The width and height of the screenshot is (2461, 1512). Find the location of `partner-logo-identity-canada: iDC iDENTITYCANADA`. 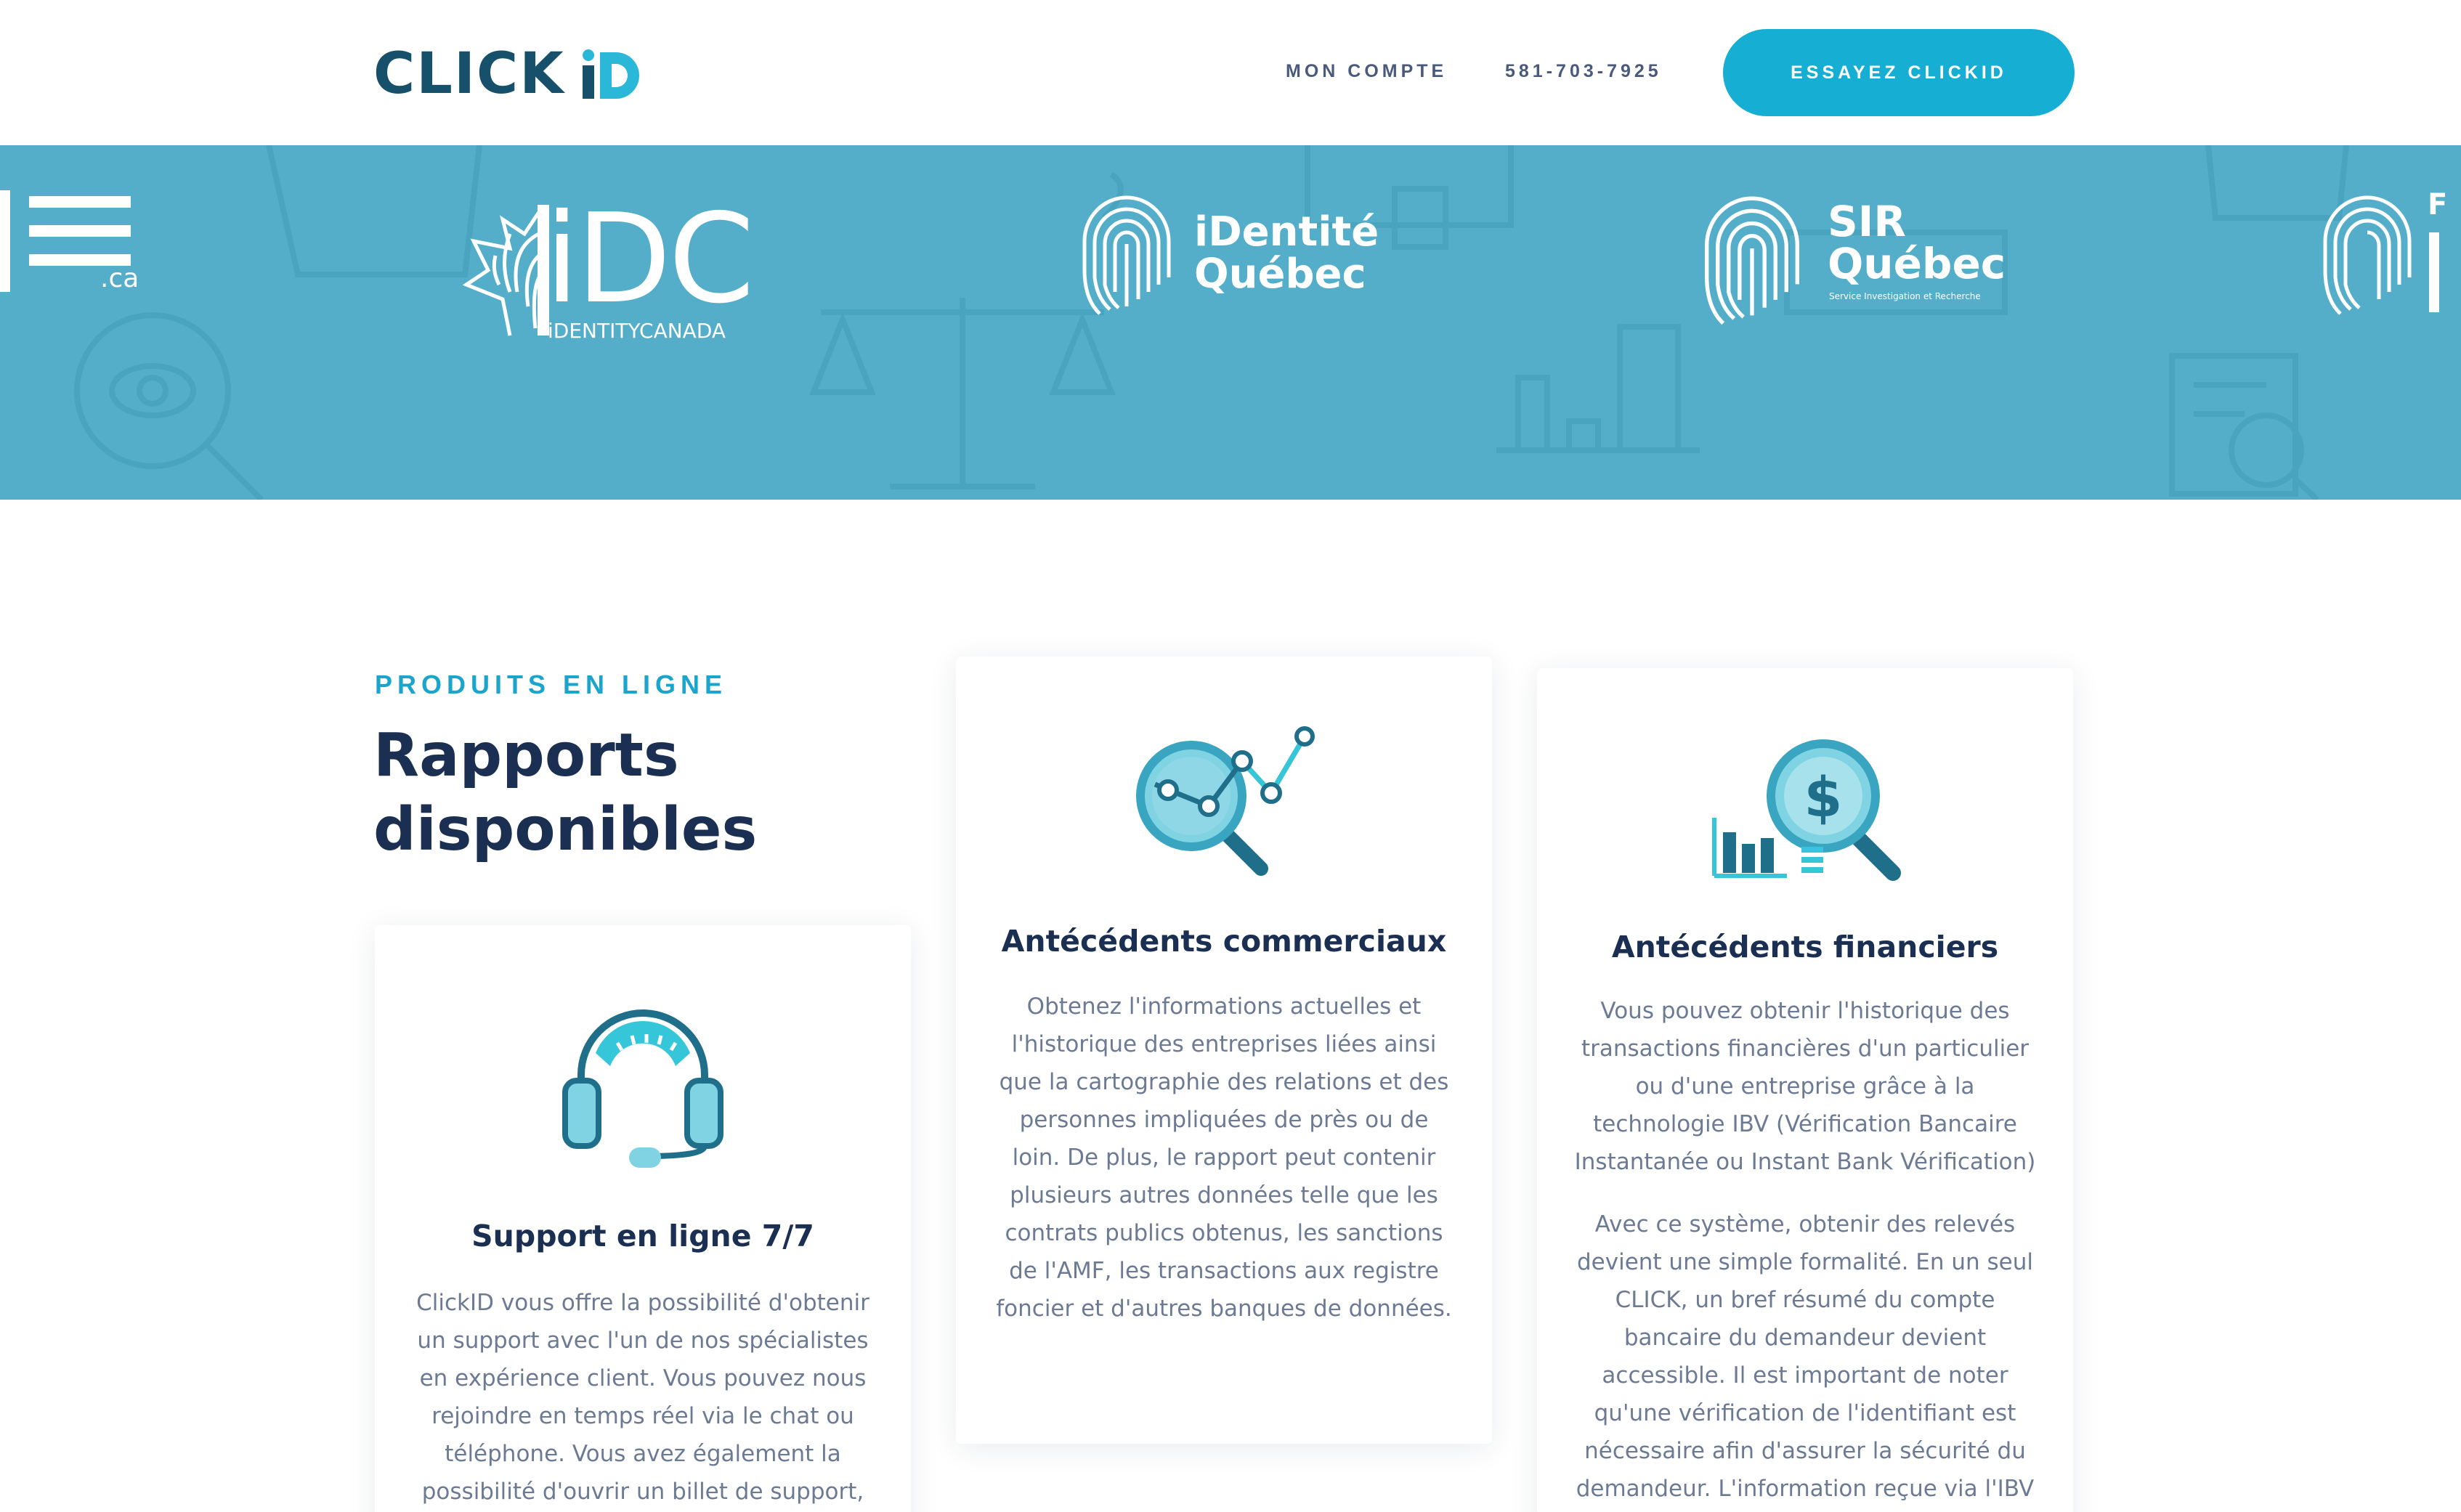

partner-logo-identity-canada: iDC iDENTITYCANADA is located at coordinates (611, 270).